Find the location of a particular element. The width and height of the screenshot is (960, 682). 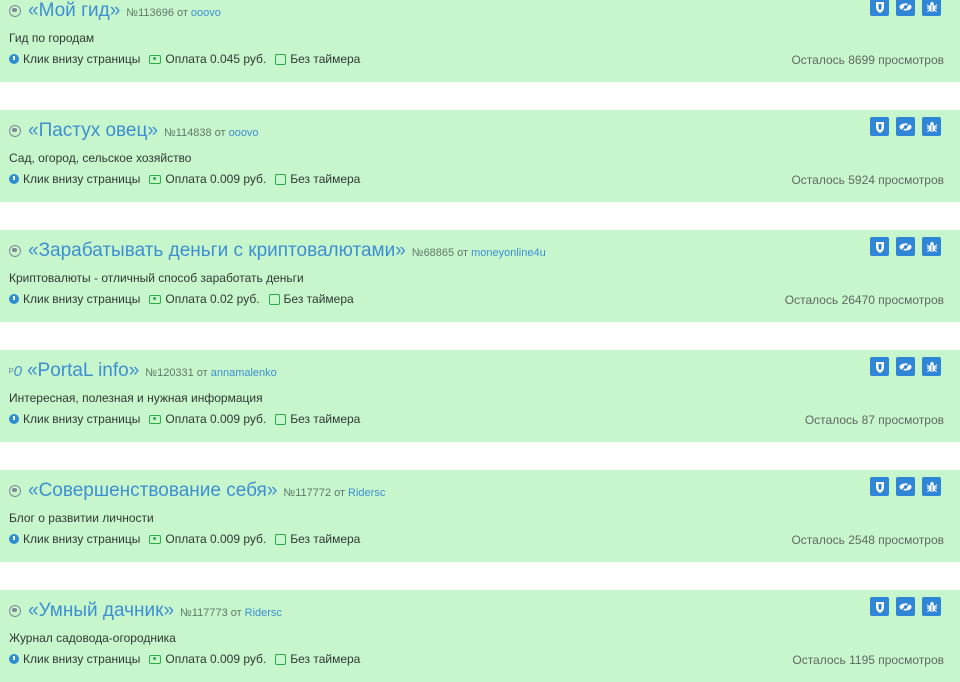

author-link: annamalenko is located at coordinates (244, 373).